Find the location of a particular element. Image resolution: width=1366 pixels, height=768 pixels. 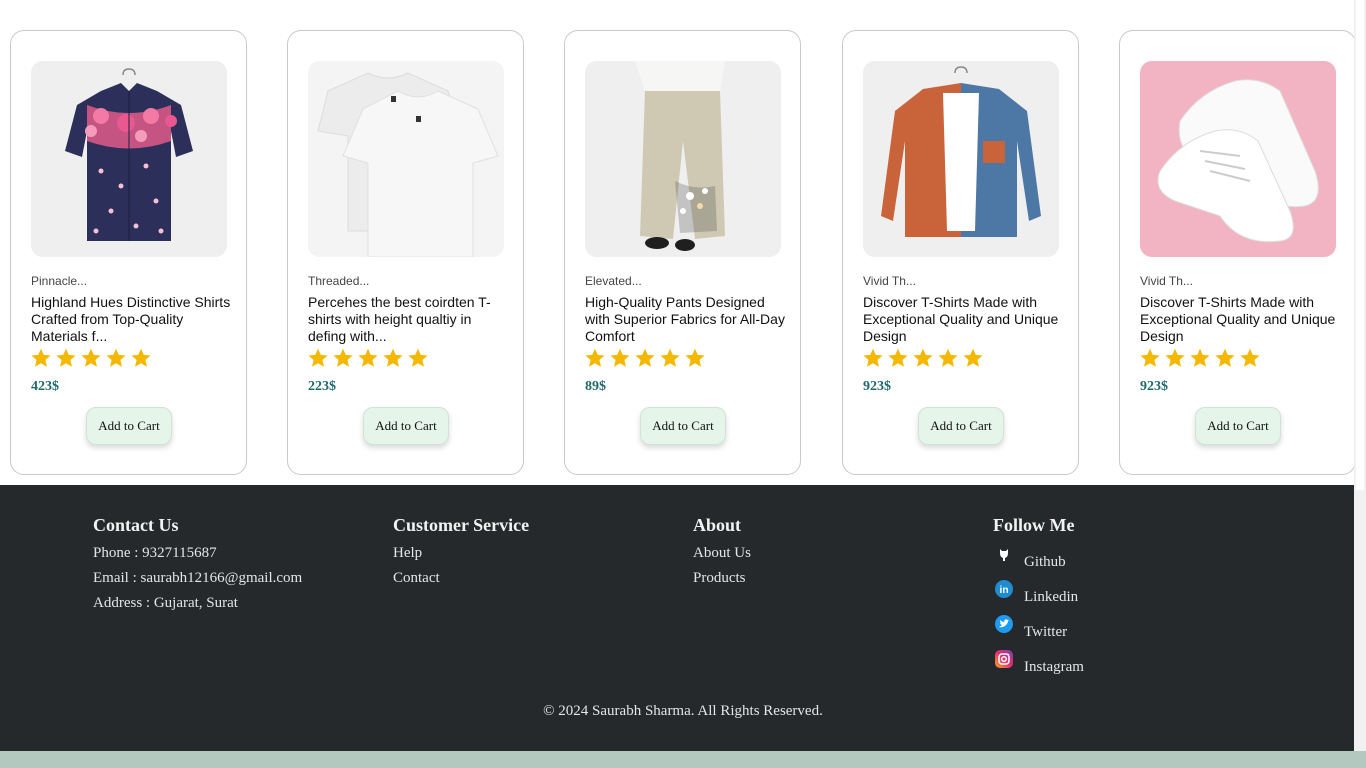

footer-heading-service: Customer Service is located at coordinates (461, 525).